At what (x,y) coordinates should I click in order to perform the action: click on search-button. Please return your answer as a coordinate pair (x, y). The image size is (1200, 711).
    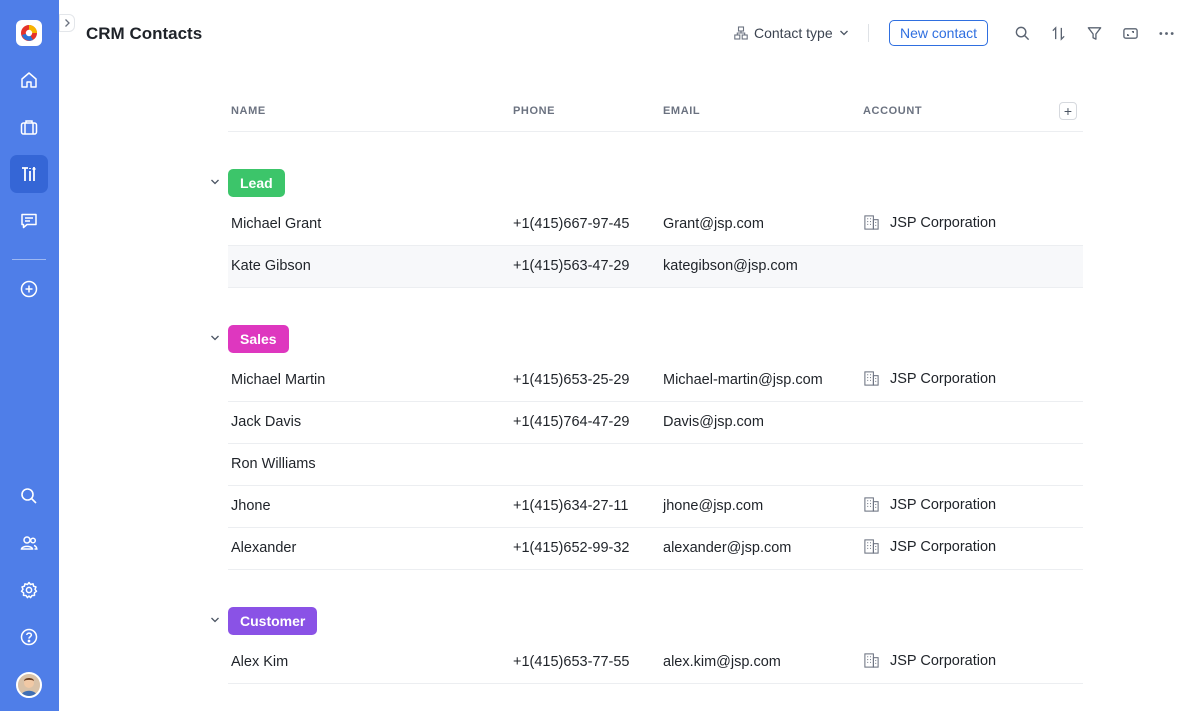
    Looking at the image, I should click on (1022, 33).